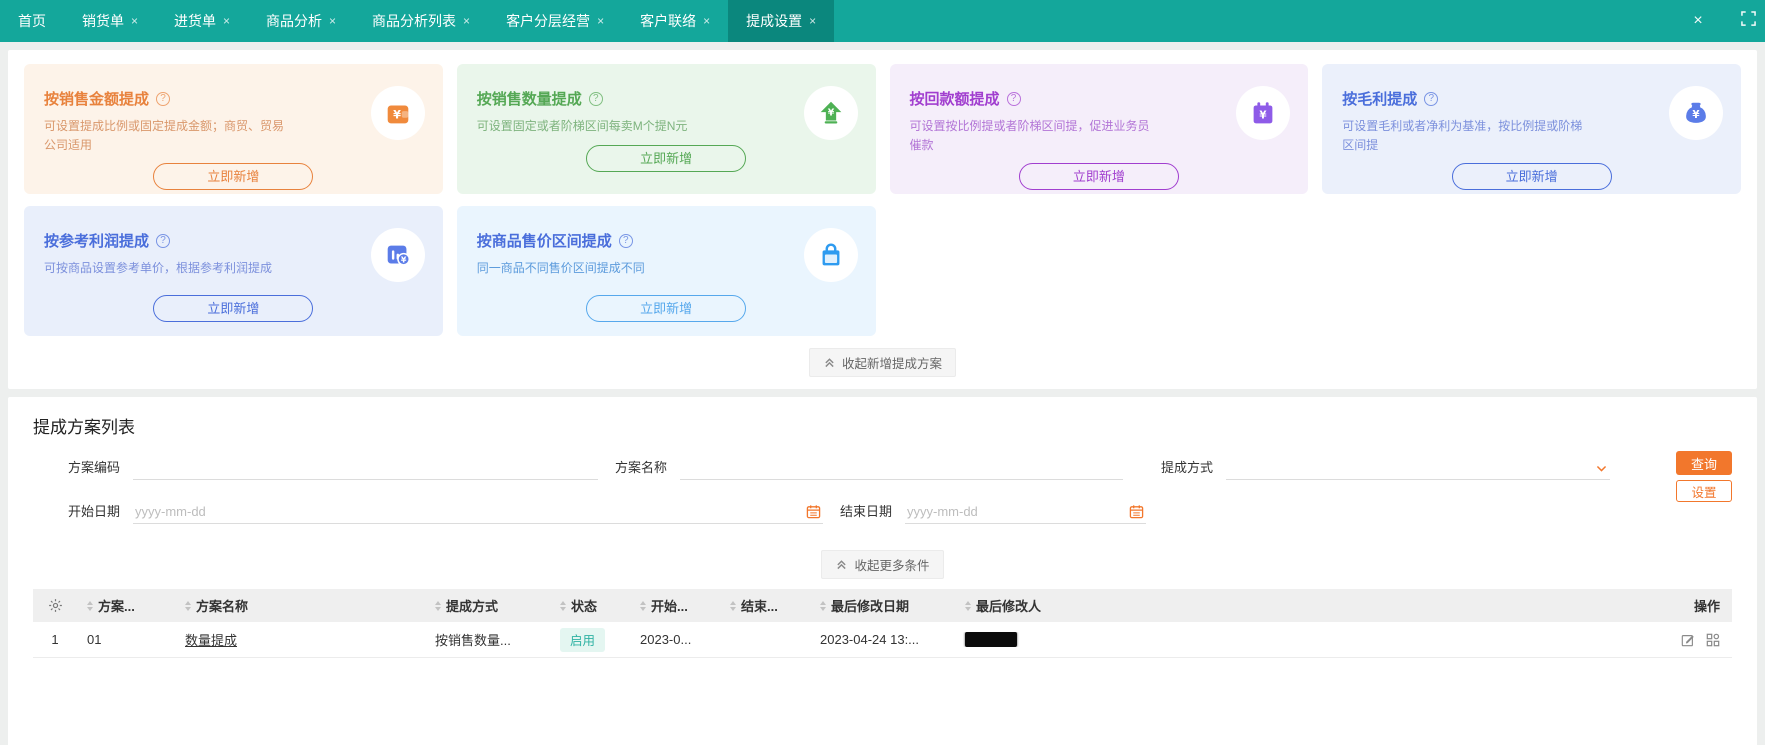 The height and width of the screenshot is (745, 1765). What do you see at coordinates (487, 605) in the screenshot?
I see `column-header-method: 提成方式` at bounding box center [487, 605].